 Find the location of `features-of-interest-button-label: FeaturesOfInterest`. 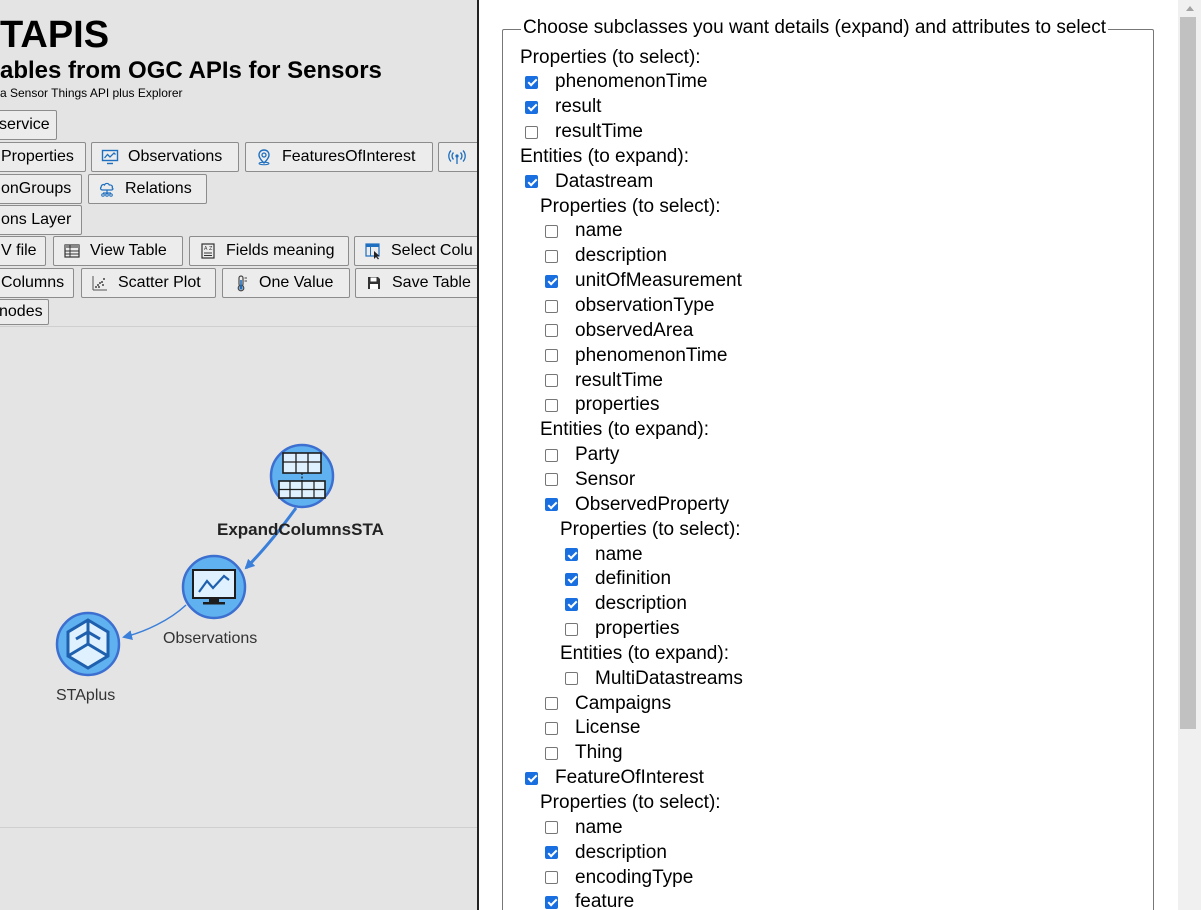

features-of-interest-button-label: FeaturesOfInterest is located at coordinates (349, 156).